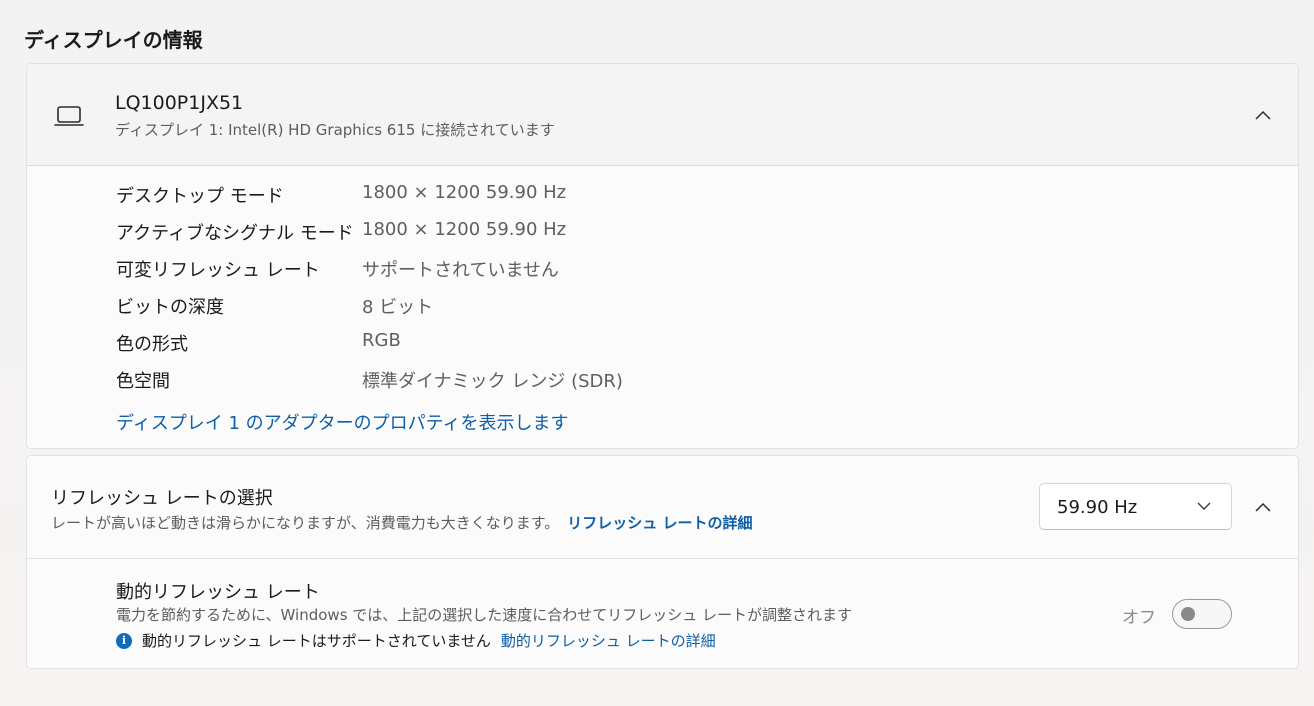 This screenshot has height=706, width=1314. I want to click on dynamic-refresh-toggle, so click(1202, 614).